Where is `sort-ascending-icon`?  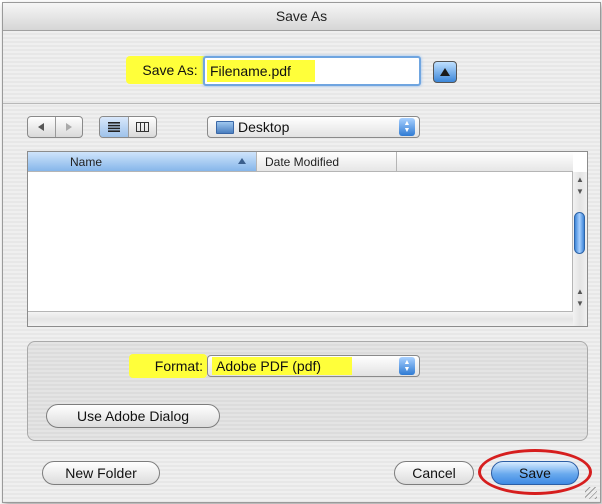
sort-ascending-icon is located at coordinates (242, 161).